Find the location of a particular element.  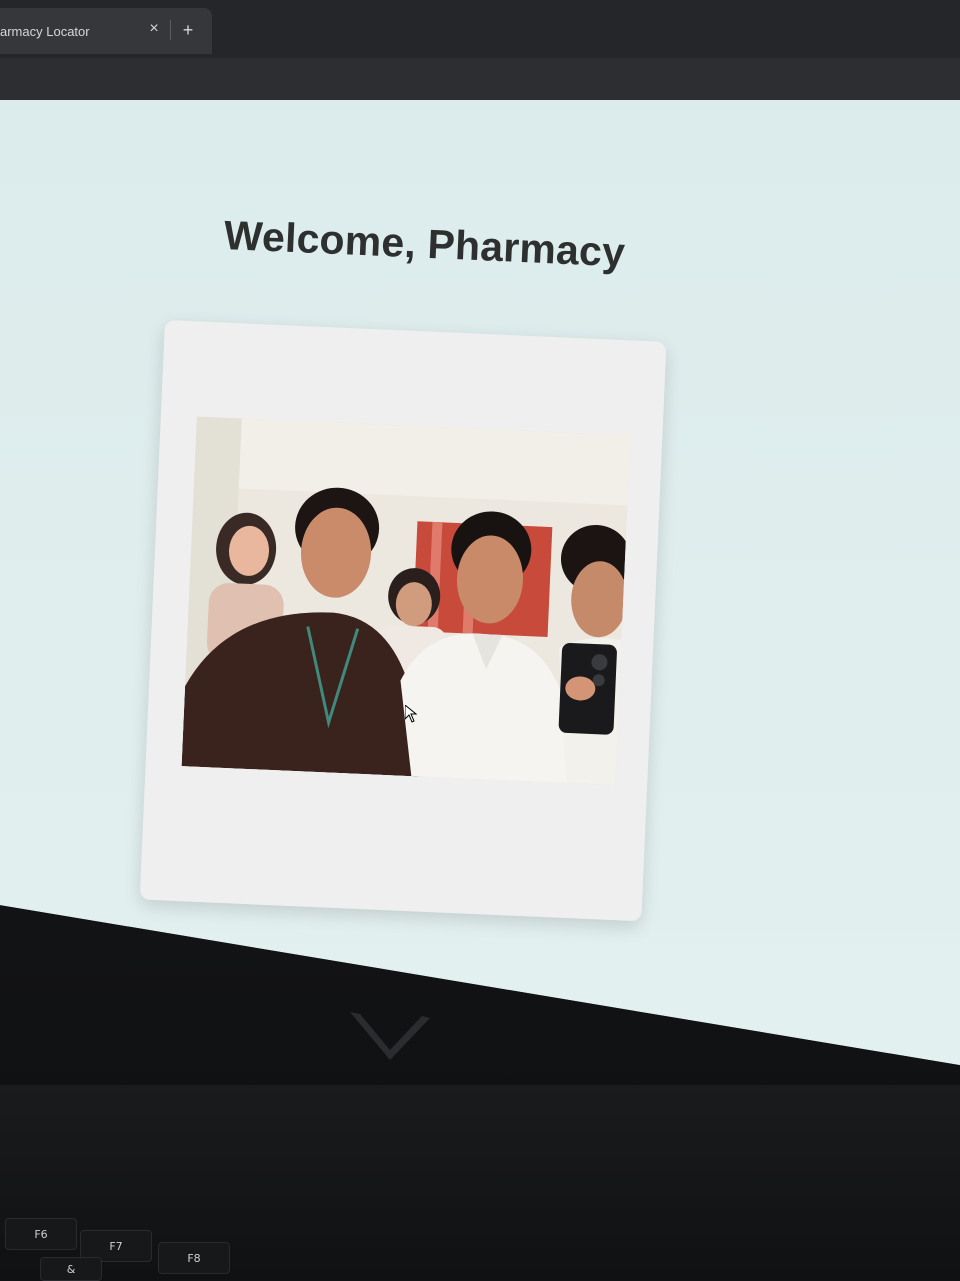

key-f6: F6 is located at coordinates (41, 1234).